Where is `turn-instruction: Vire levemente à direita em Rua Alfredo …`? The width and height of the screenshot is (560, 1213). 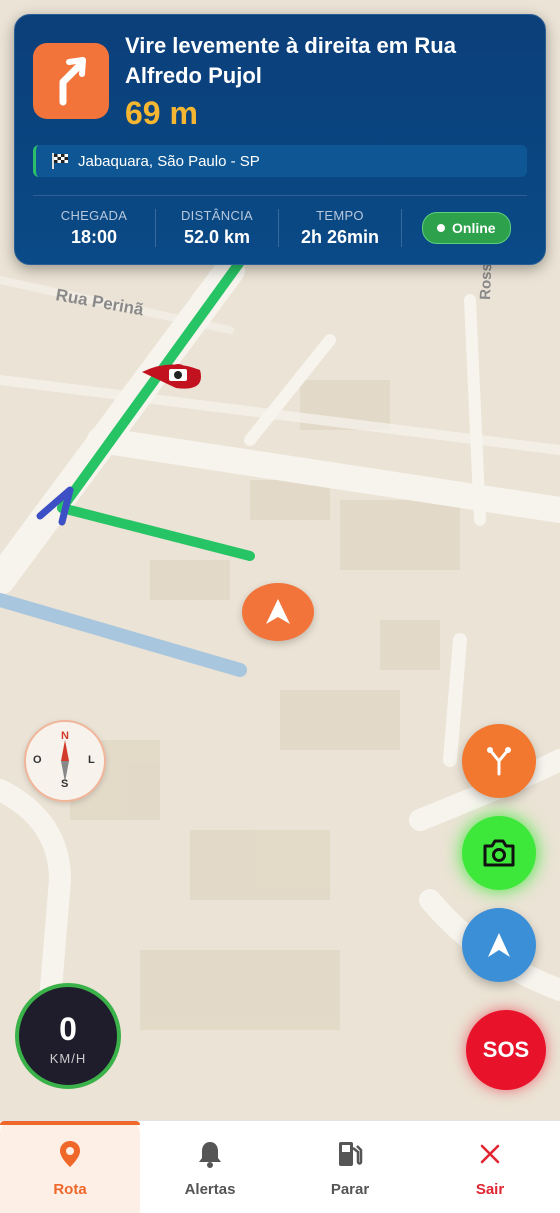 turn-instruction: Vire levemente à direita em Rua Alfredo … is located at coordinates (290, 60).